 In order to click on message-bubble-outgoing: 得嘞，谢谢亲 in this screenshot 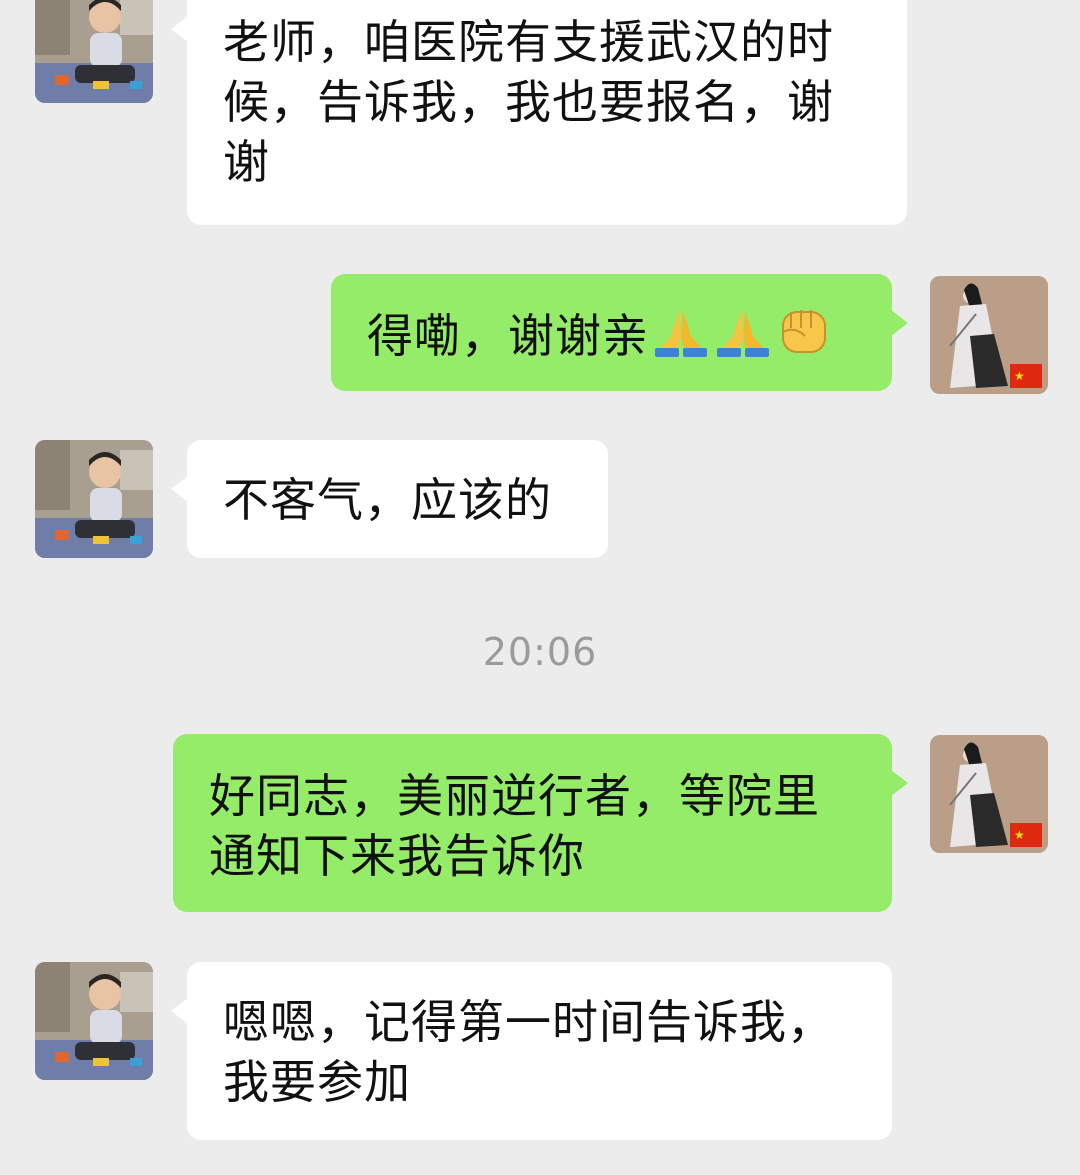, I will do `click(619, 332)`.